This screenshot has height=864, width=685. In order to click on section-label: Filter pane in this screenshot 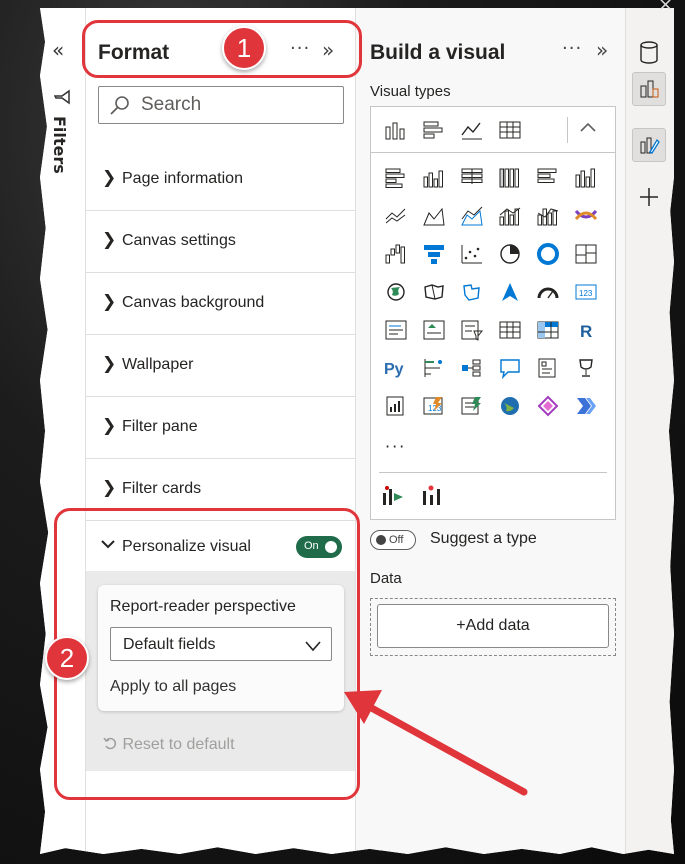, I will do `click(160, 426)`.